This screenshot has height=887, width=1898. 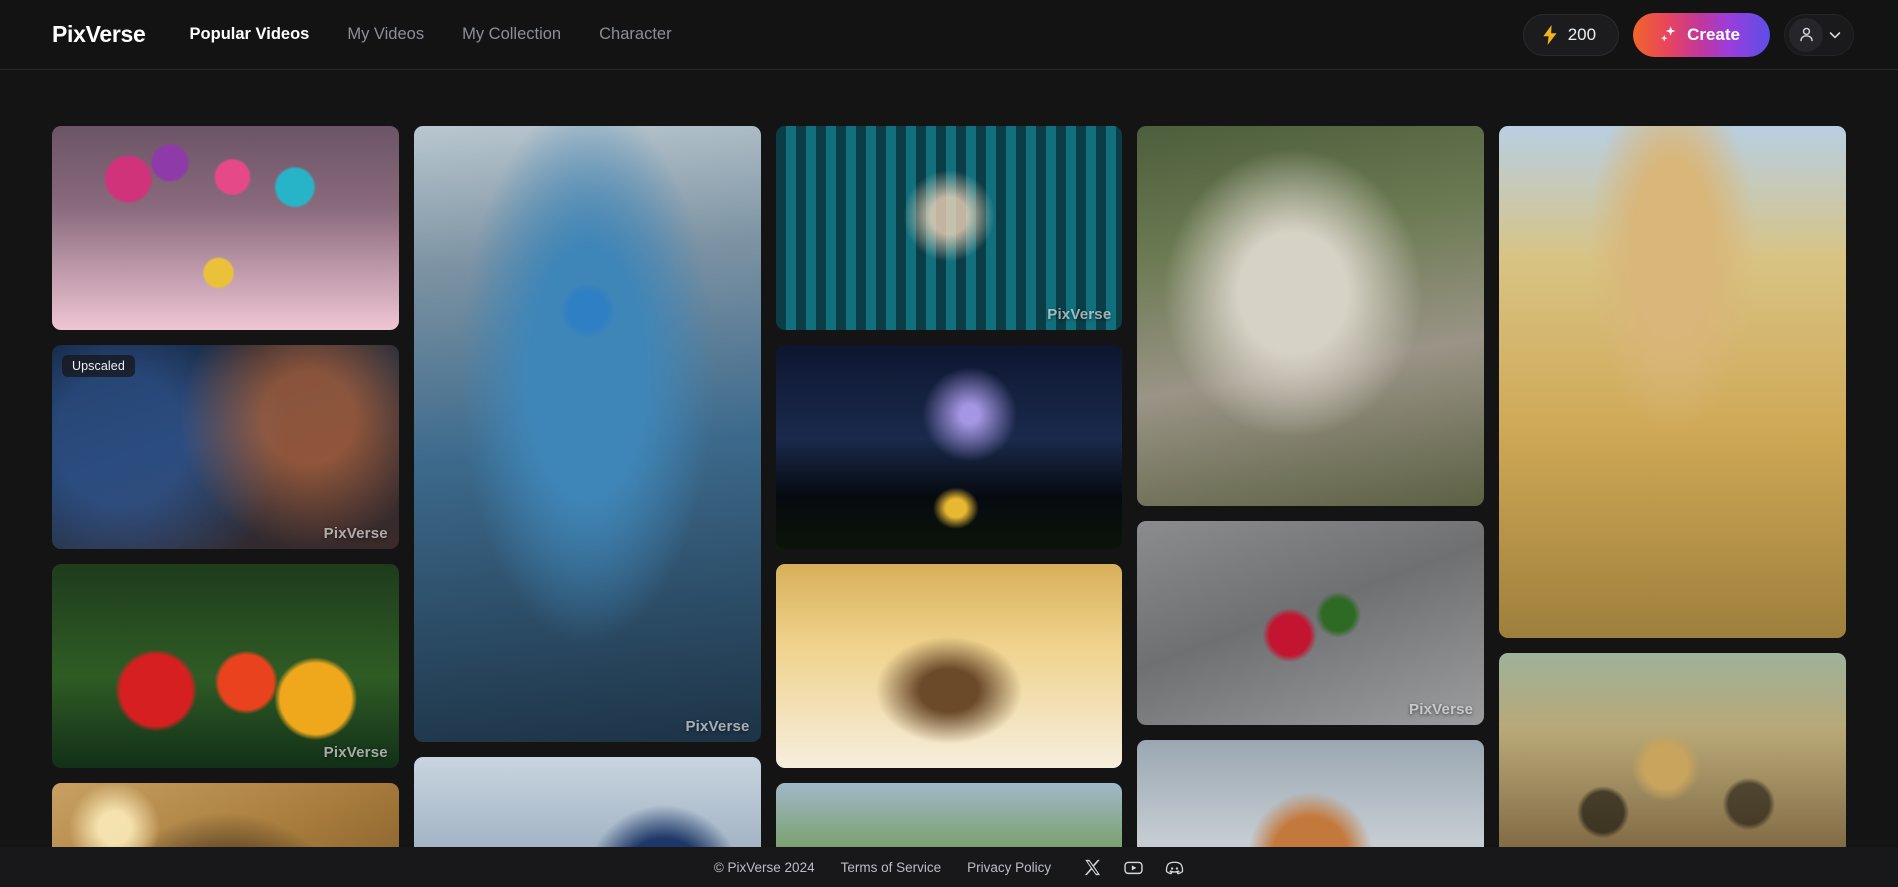 What do you see at coordinates (1582, 34) in the screenshot?
I see `credits-value: 200` at bounding box center [1582, 34].